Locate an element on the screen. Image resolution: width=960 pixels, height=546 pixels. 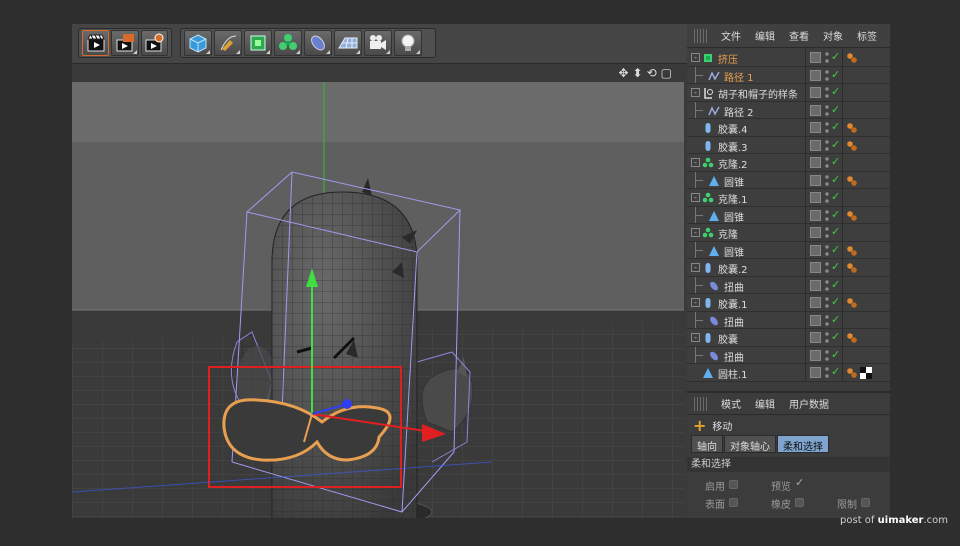
menu-view: 查看 is located at coordinates (799, 35).